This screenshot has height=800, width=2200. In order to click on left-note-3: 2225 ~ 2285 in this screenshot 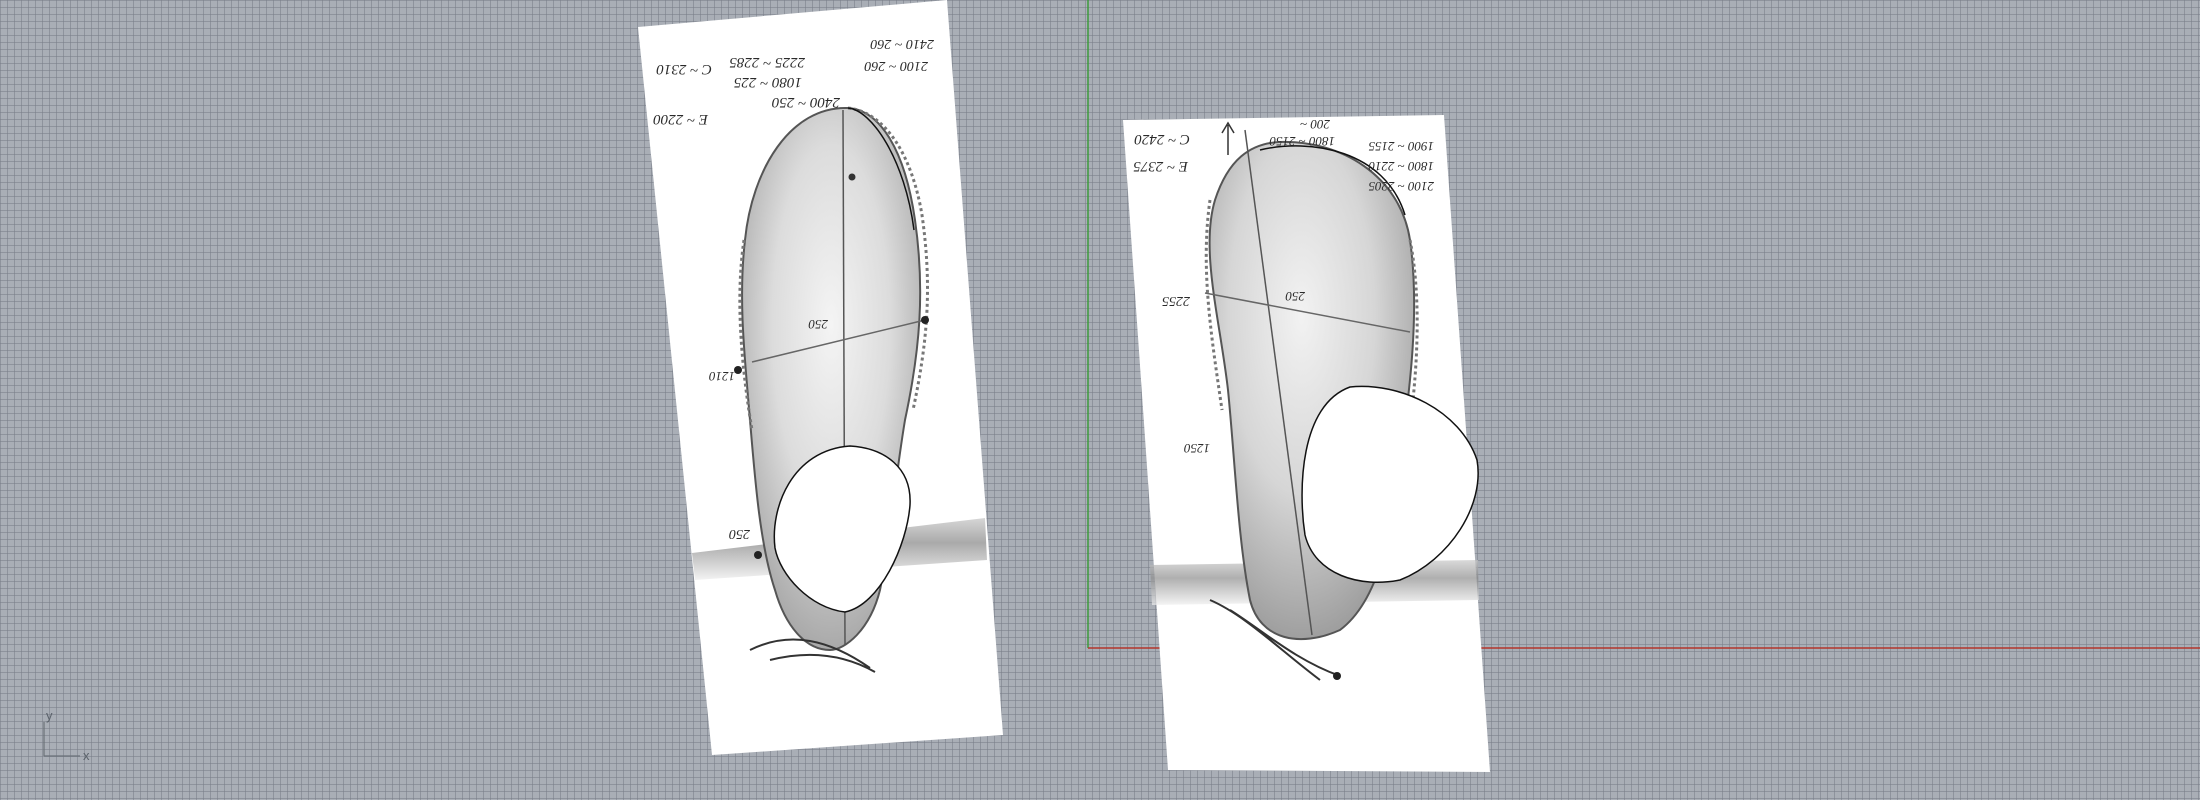, I will do `click(767, 62)`.